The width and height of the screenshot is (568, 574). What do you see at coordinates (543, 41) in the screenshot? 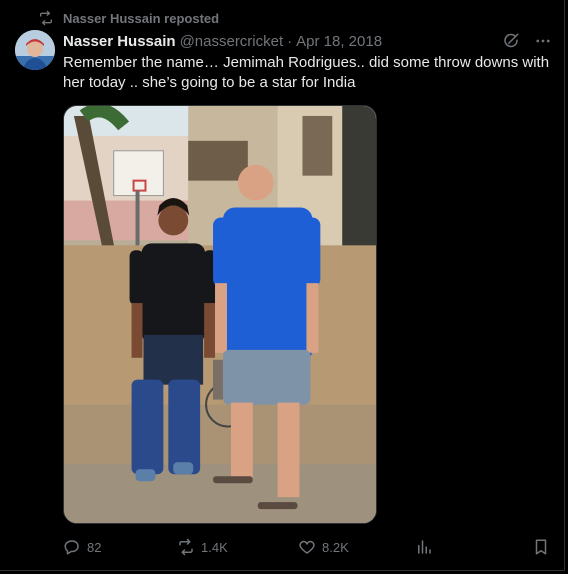
I see `more-options-icon` at bounding box center [543, 41].